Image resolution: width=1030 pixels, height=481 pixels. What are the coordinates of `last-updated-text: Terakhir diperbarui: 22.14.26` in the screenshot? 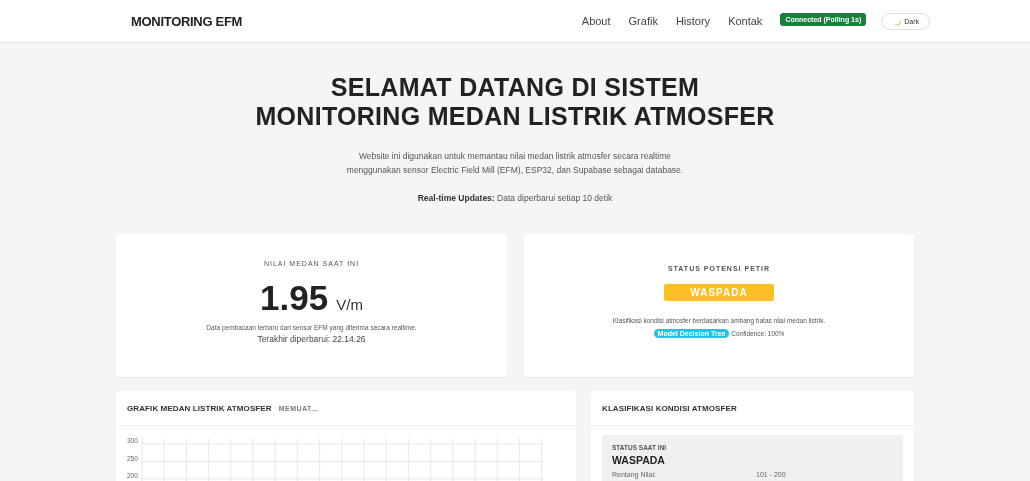 It's located at (311, 339).